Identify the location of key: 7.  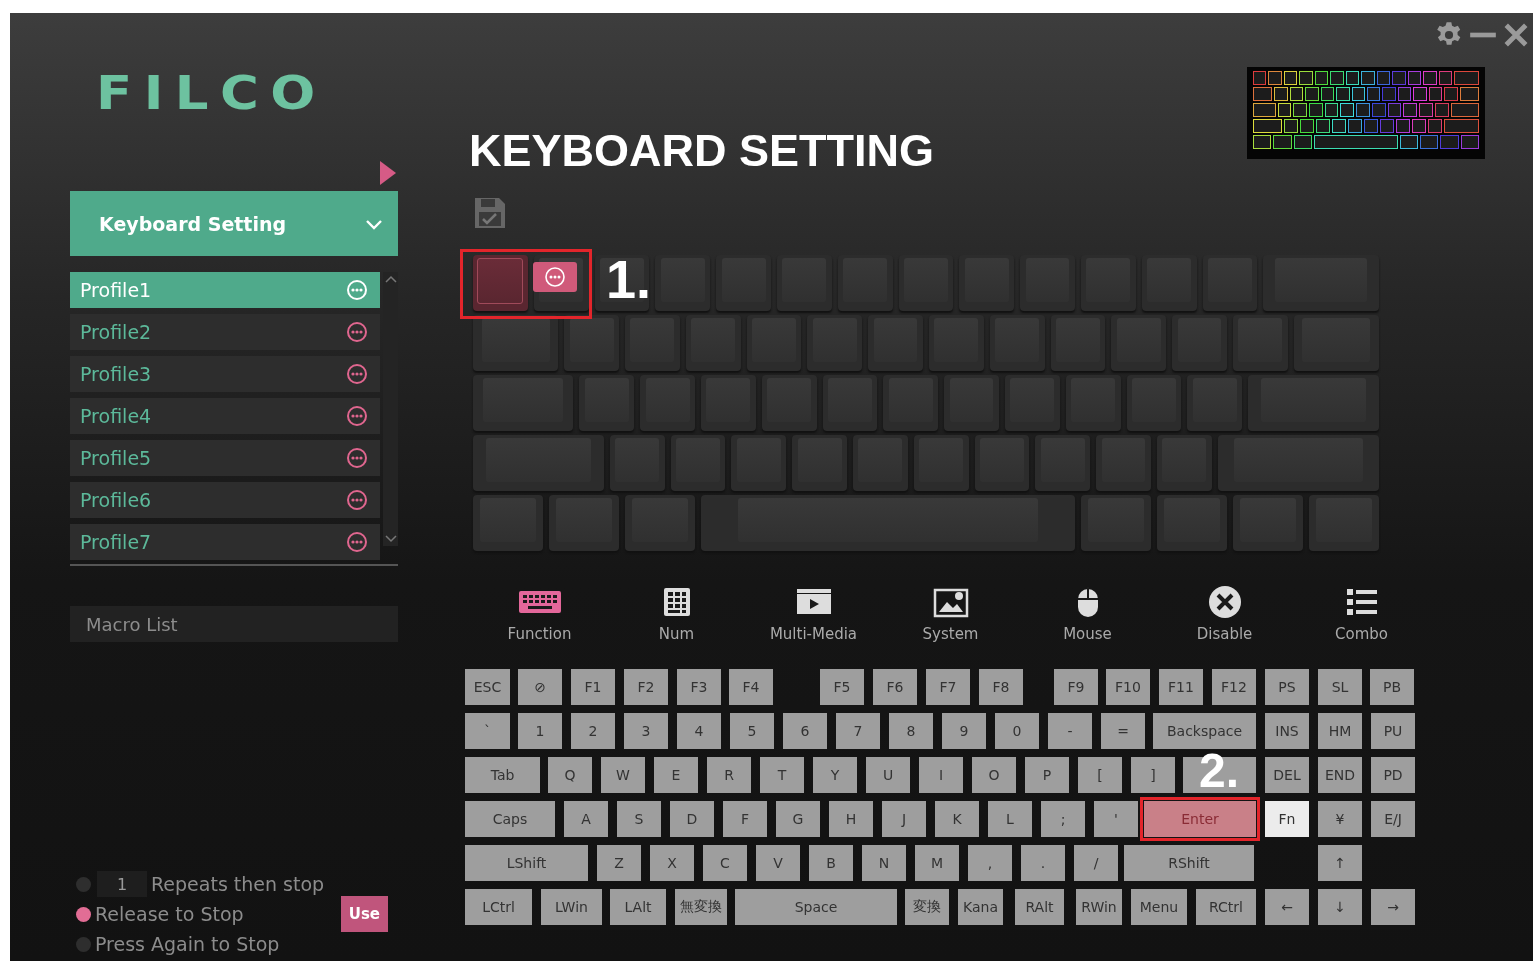
(858, 731).